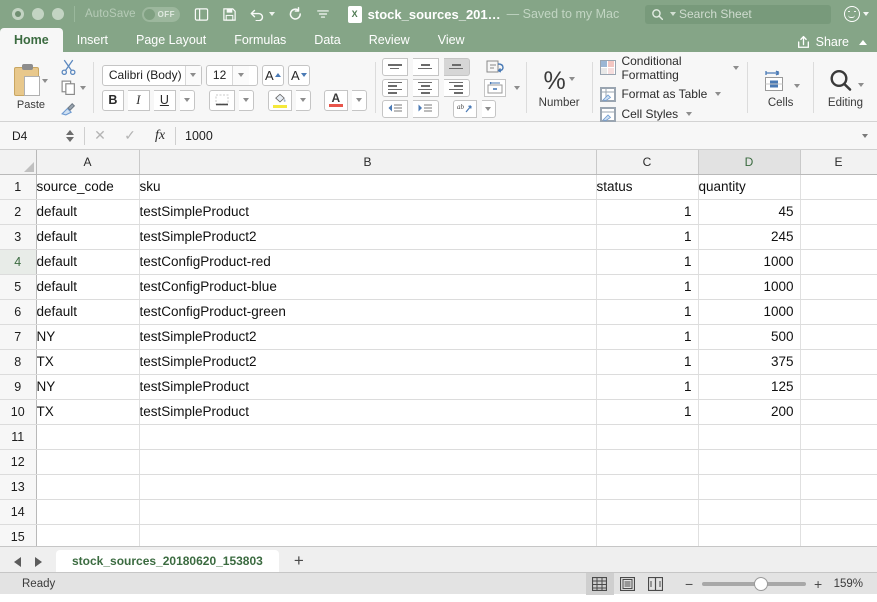 Image resolution: width=877 pixels, height=602 pixels. Describe the element at coordinates (599, 583) in the screenshot. I see `normal-view-button` at that location.